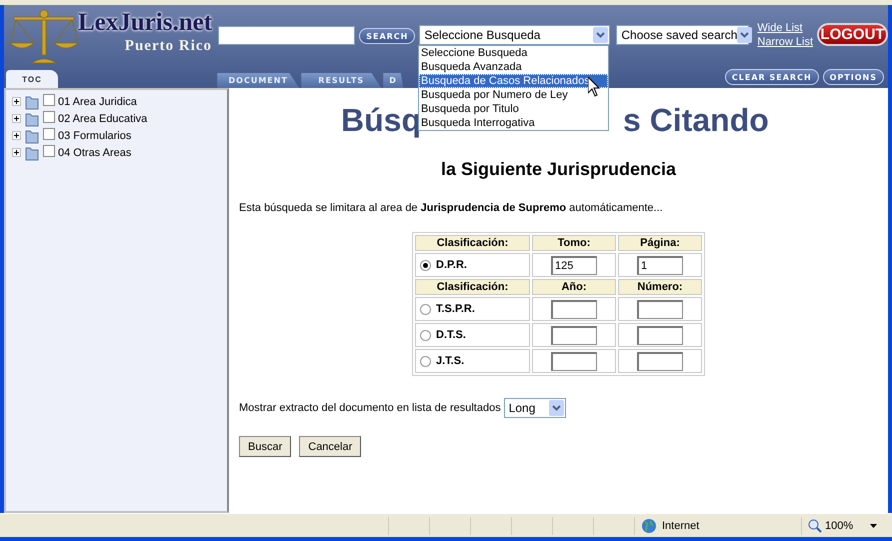  I want to click on mouse-pointer-icon, so click(594, 87).